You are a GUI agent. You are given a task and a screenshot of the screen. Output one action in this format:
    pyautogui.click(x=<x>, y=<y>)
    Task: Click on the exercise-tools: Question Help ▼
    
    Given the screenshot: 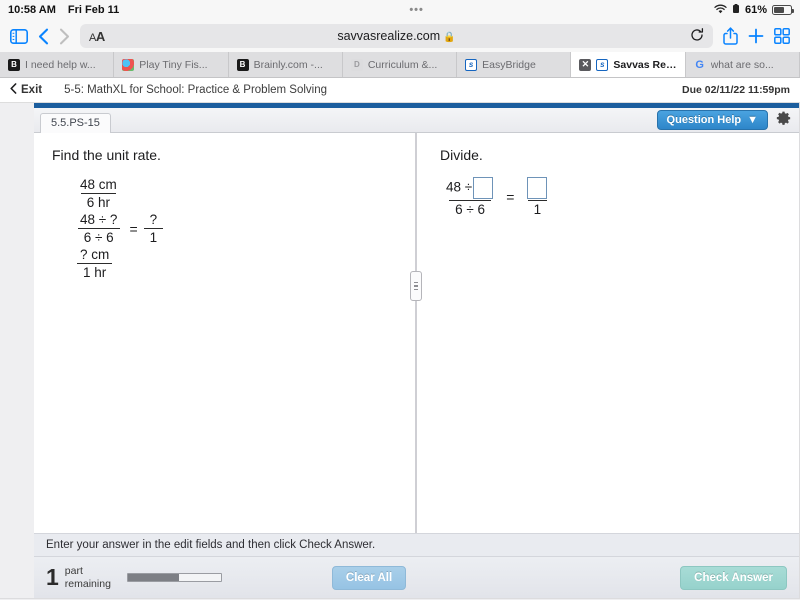 What is the action you would take?
    pyautogui.click(x=727, y=121)
    